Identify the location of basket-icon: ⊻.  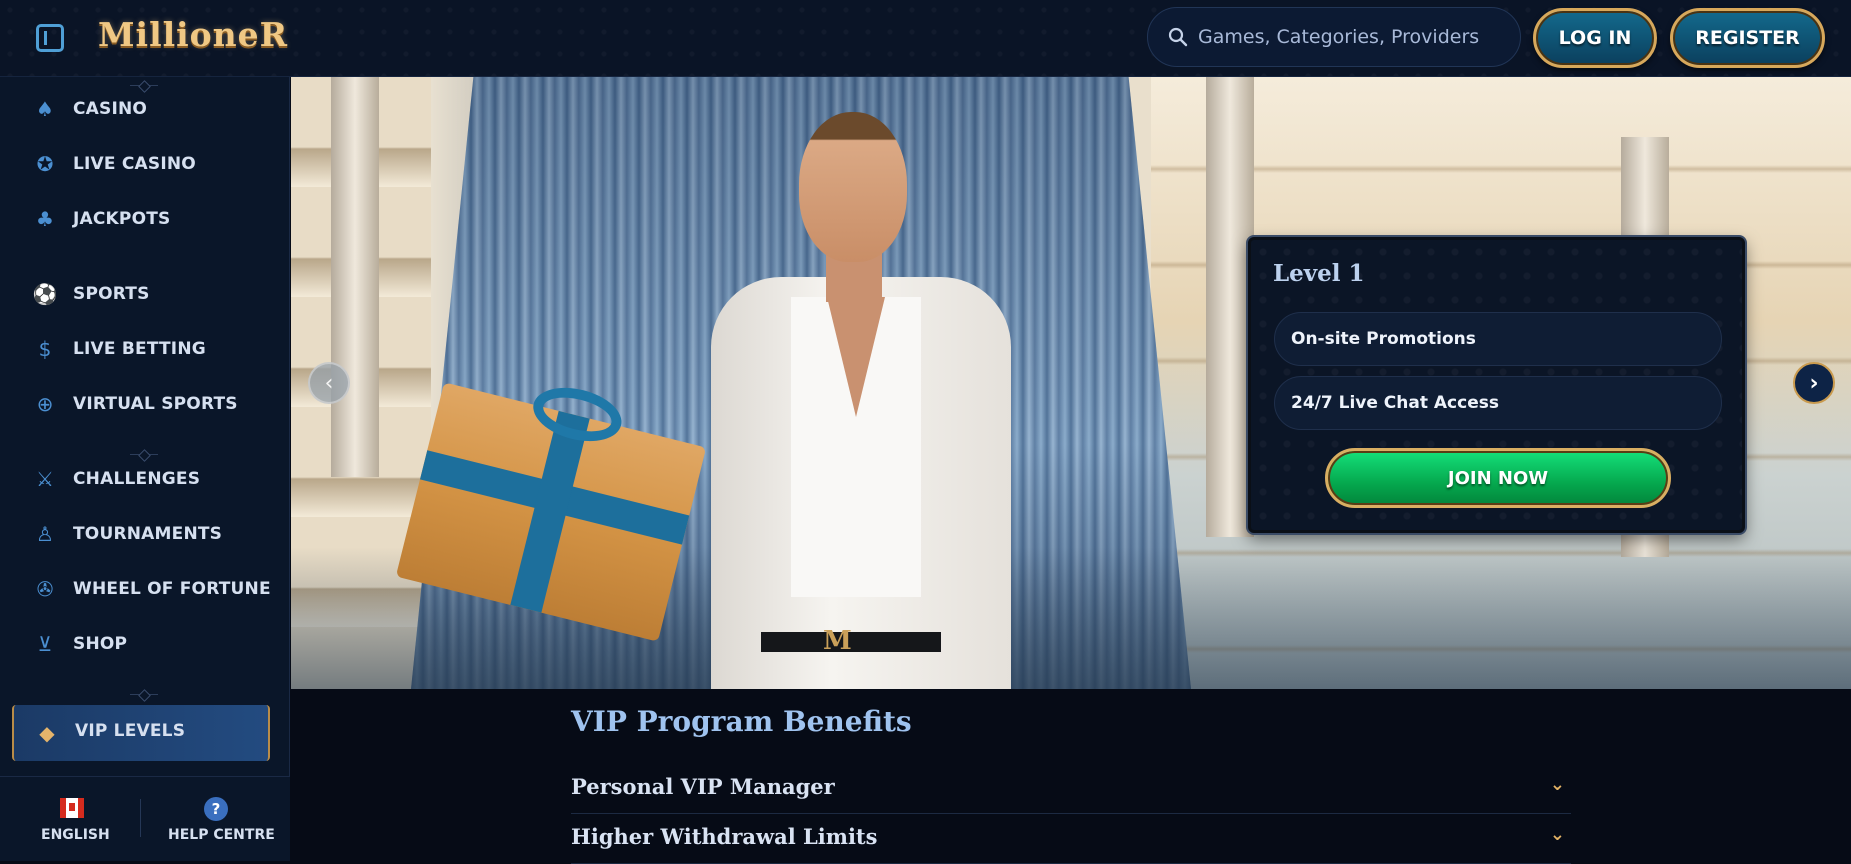
(45, 644).